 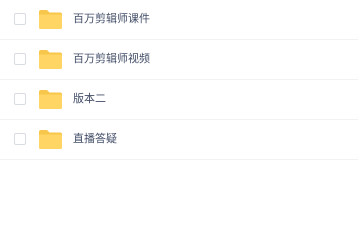 I want to click on file-name: 百万剪辑师视频, so click(x=111, y=59).